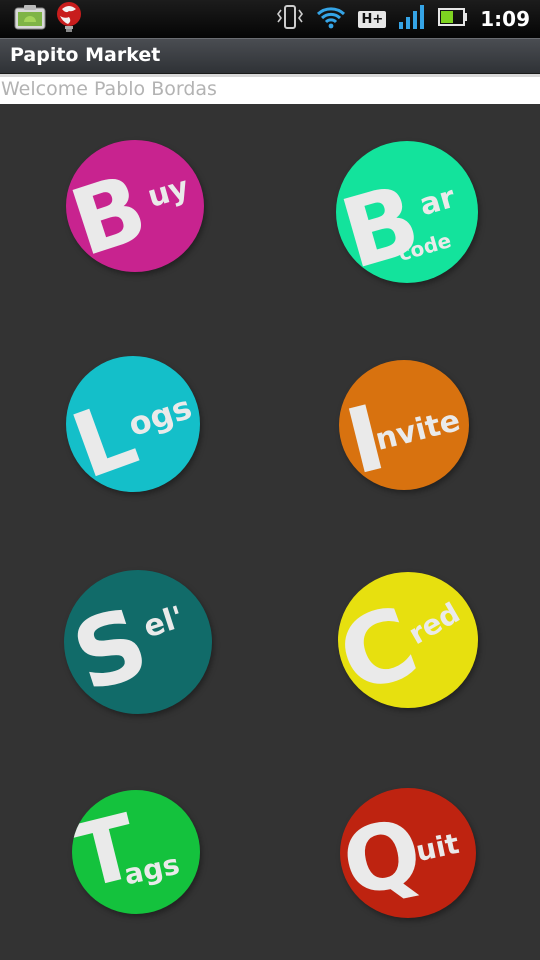 The image size is (540, 960). Describe the element at coordinates (270, 56) in the screenshot. I see `app-title-bar: Papito Market` at that location.